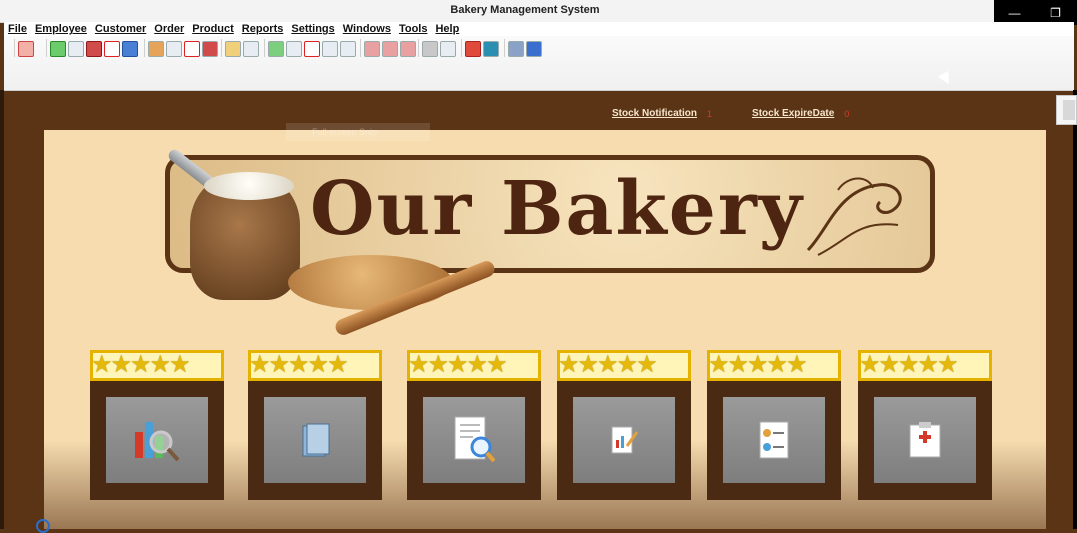 This screenshot has height=533, width=1077. What do you see at coordinates (348, 49) in the screenshot?
I see `order-export-icon` at bounding box center [348, 49].